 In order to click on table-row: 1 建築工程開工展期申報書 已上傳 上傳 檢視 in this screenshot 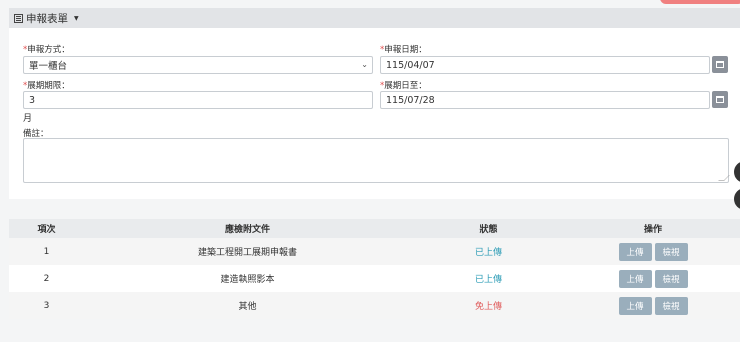, I will do `click(374, 251)`.